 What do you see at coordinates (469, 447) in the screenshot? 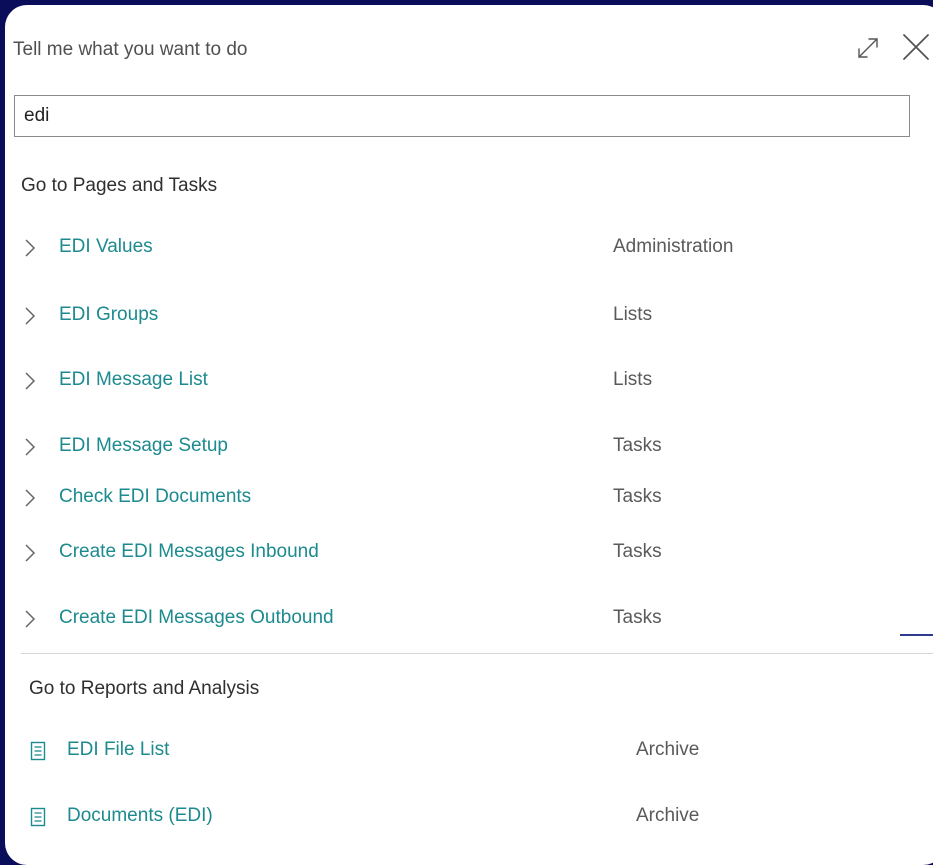
I see `list-item: EDI Message Setup Tasks` at bounding box center [469, 447].